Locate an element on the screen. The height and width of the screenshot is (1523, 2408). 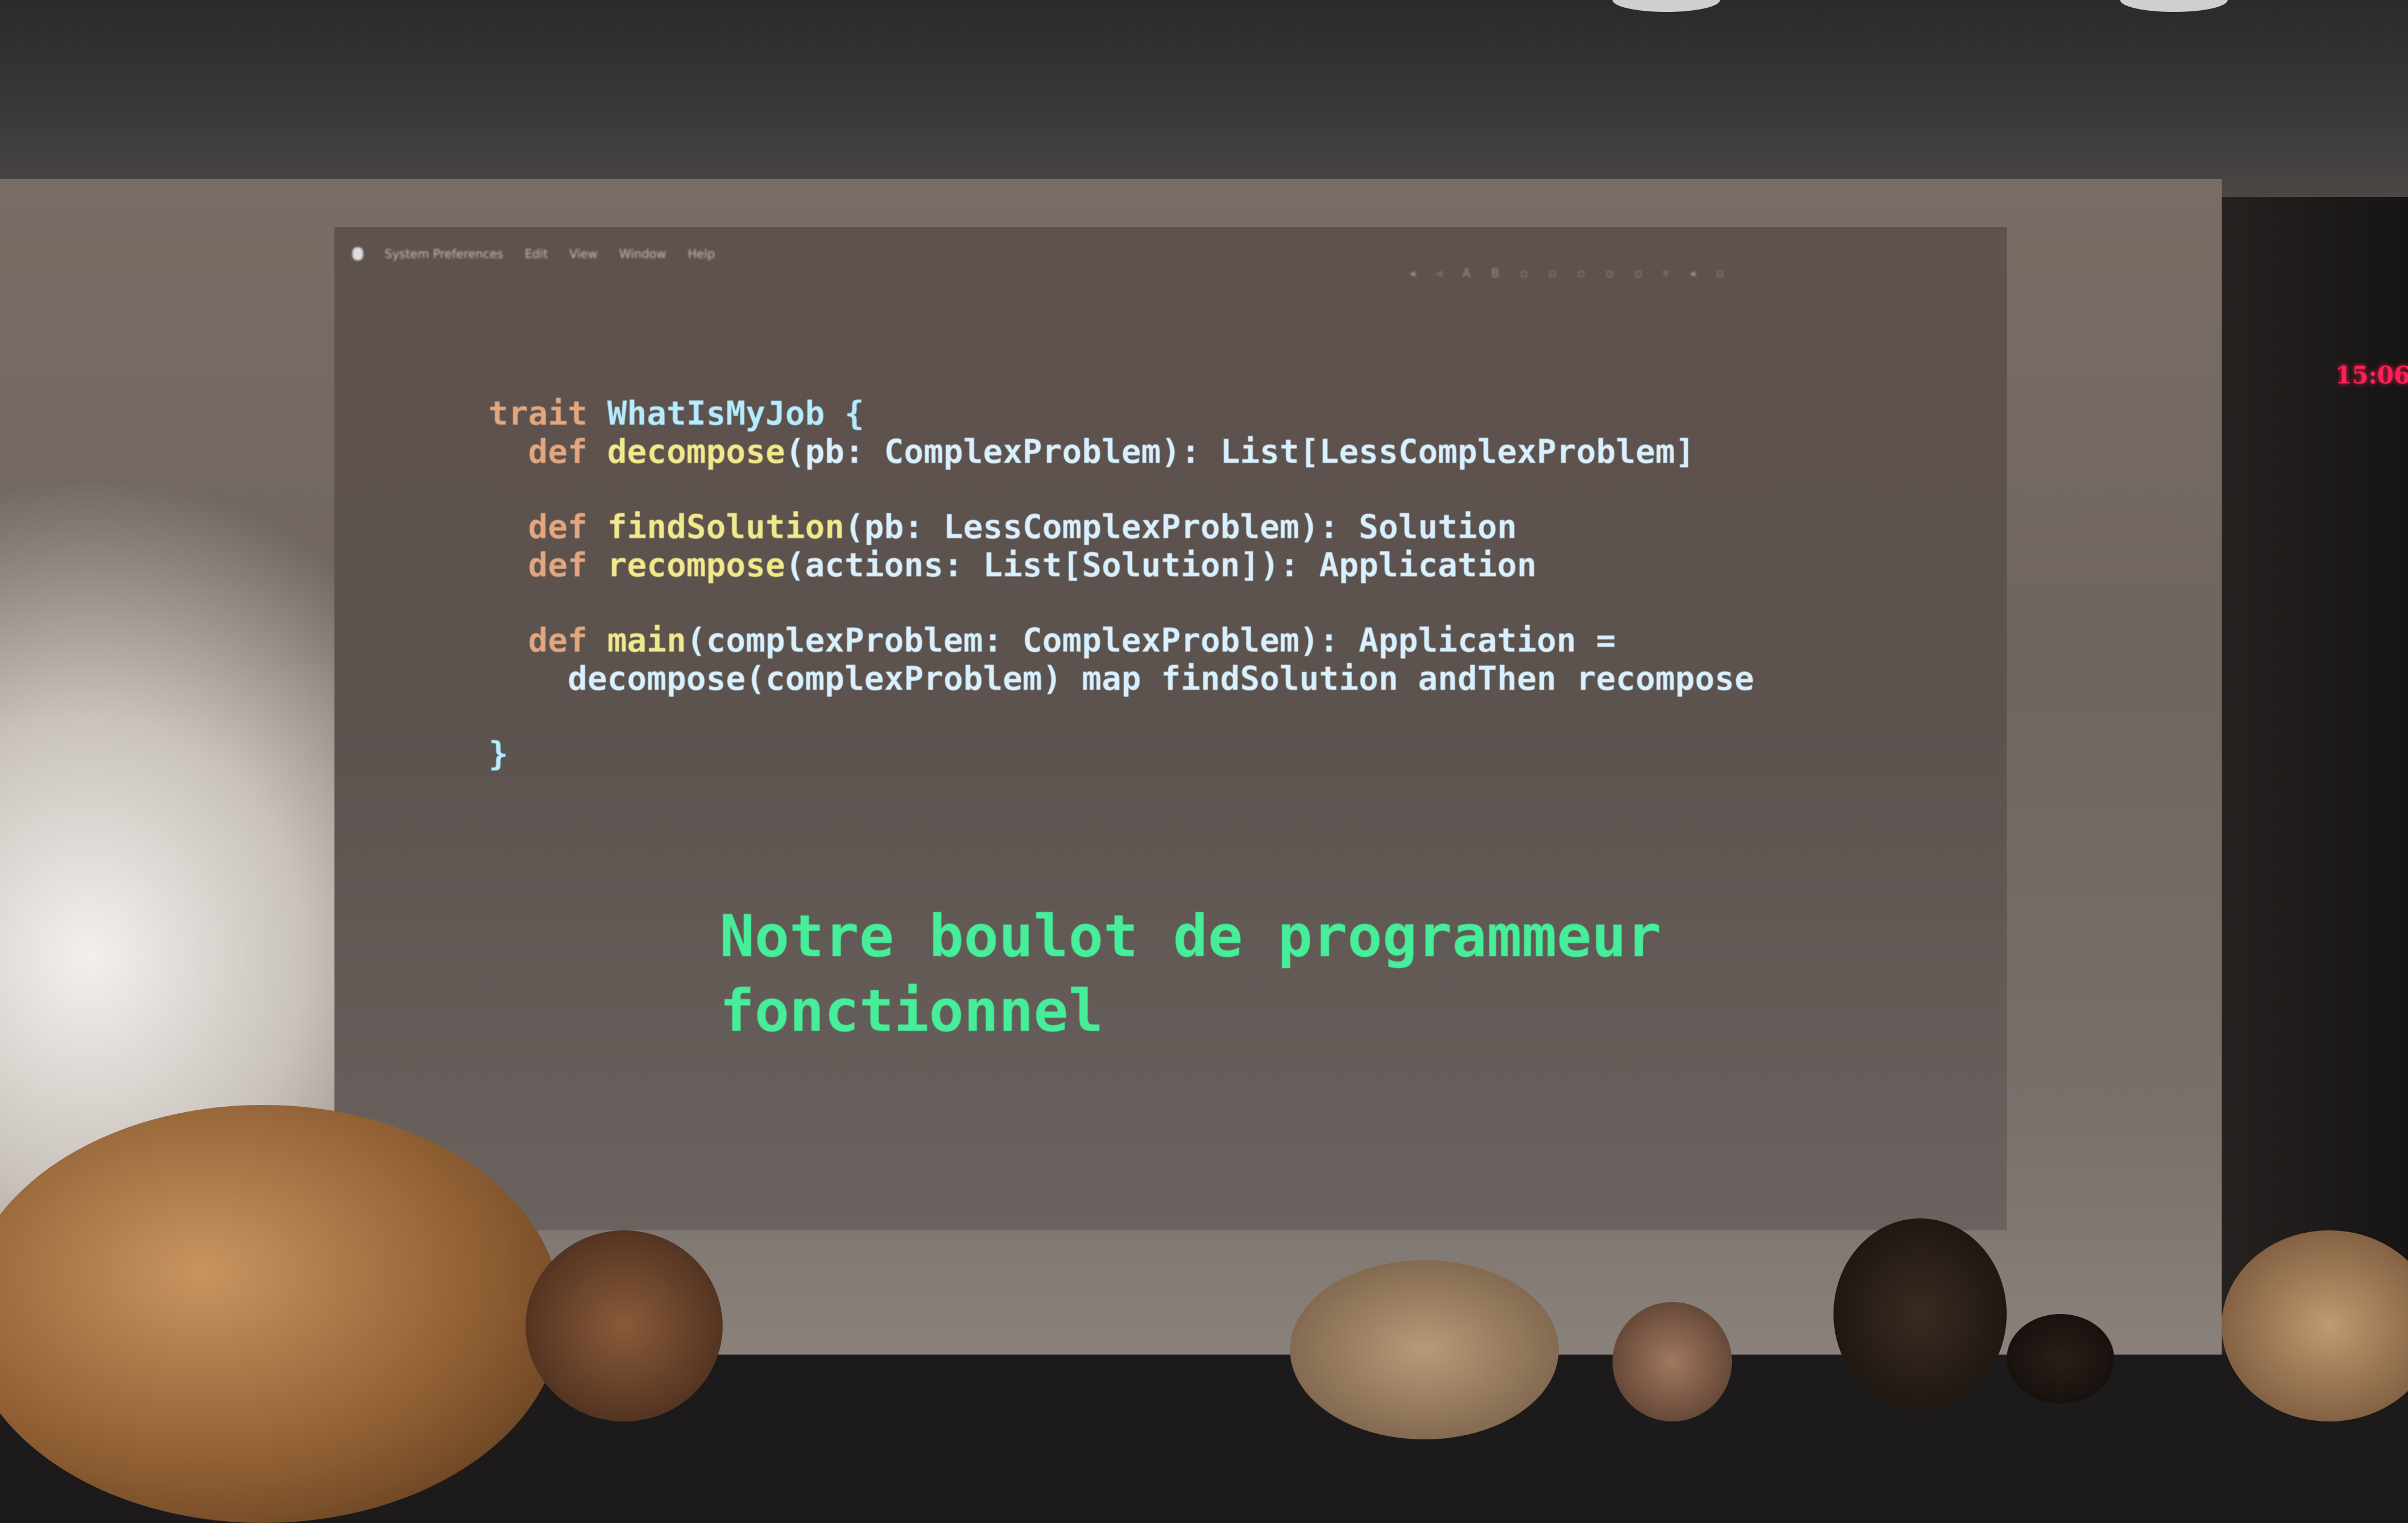
slide-caption: Notre boulot de programmeur fonctionnel is located at coordinates (1190, 973).